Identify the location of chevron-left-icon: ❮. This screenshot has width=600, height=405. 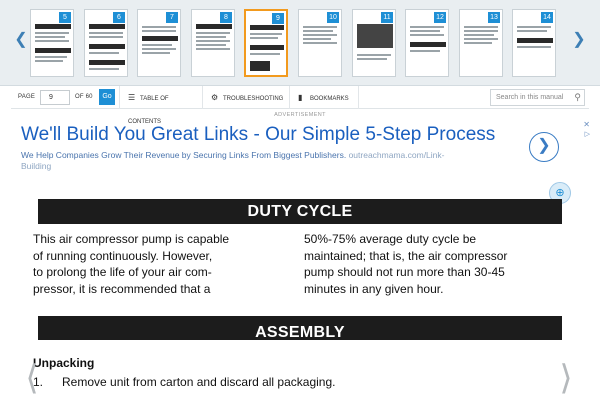
(21, 40).